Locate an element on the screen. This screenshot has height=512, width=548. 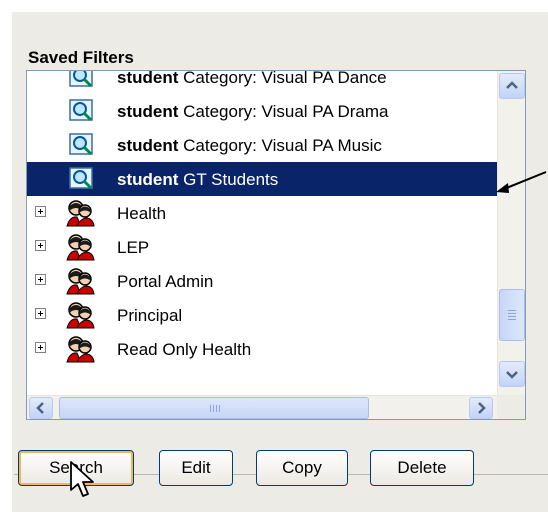
group-name: Read Only Health is located at coordinates (184, 349).